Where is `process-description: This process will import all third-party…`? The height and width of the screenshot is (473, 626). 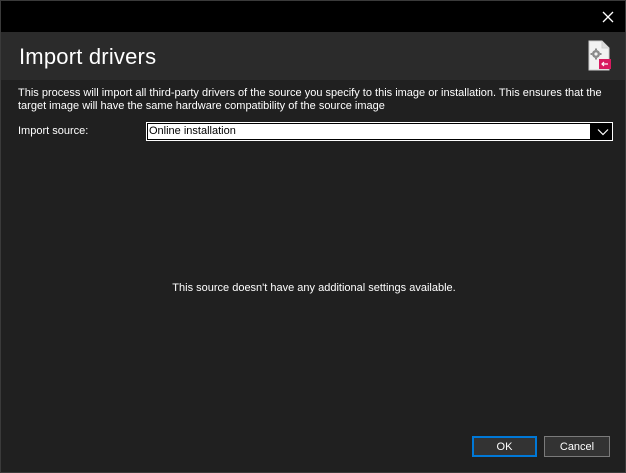 process-description: This process will import all third-party… is located at coordinates (310, 99).